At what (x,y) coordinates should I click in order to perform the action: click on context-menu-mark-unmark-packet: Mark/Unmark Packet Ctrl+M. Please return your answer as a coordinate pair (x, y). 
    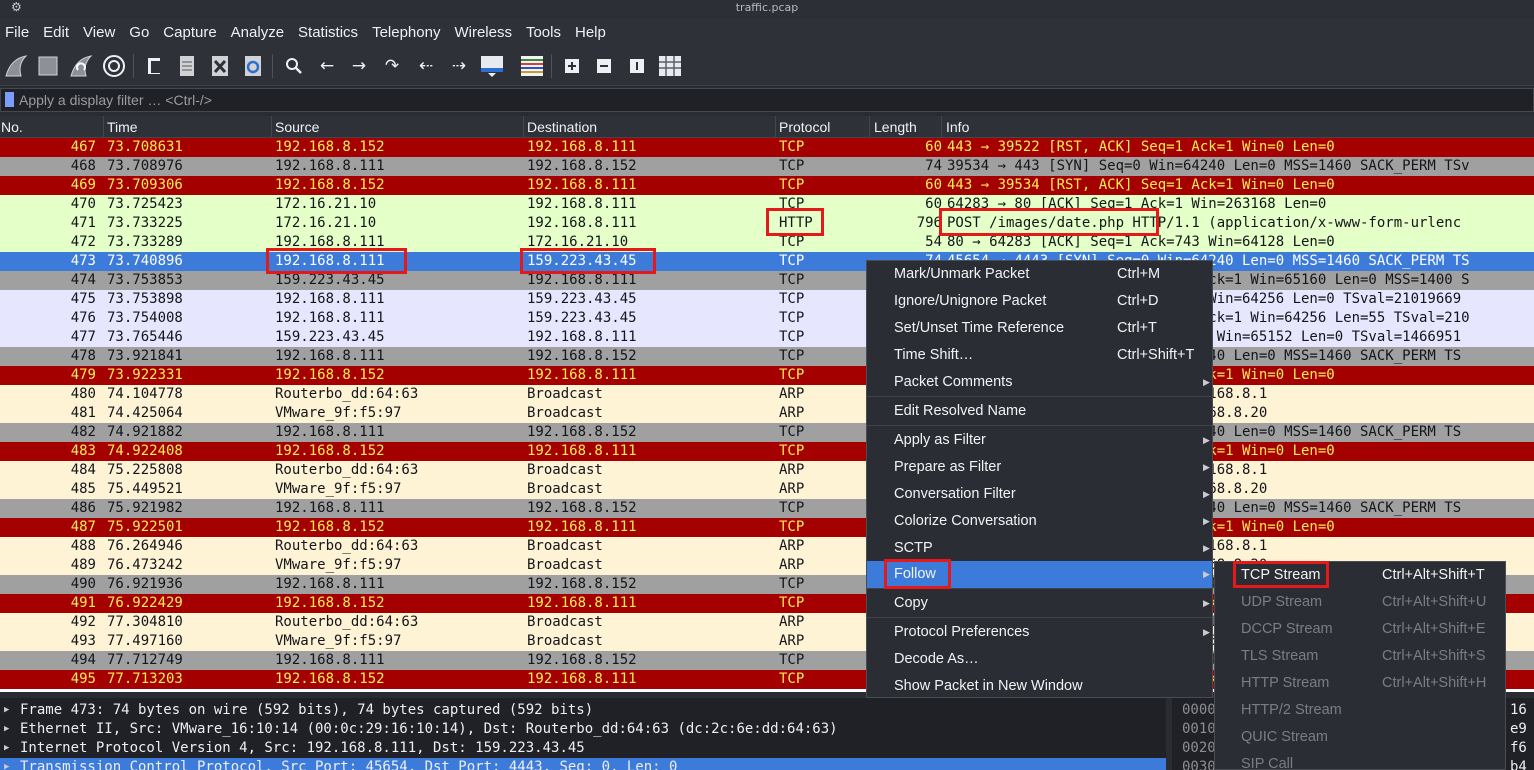
    Looking at the image, I should click on (1039, 274).